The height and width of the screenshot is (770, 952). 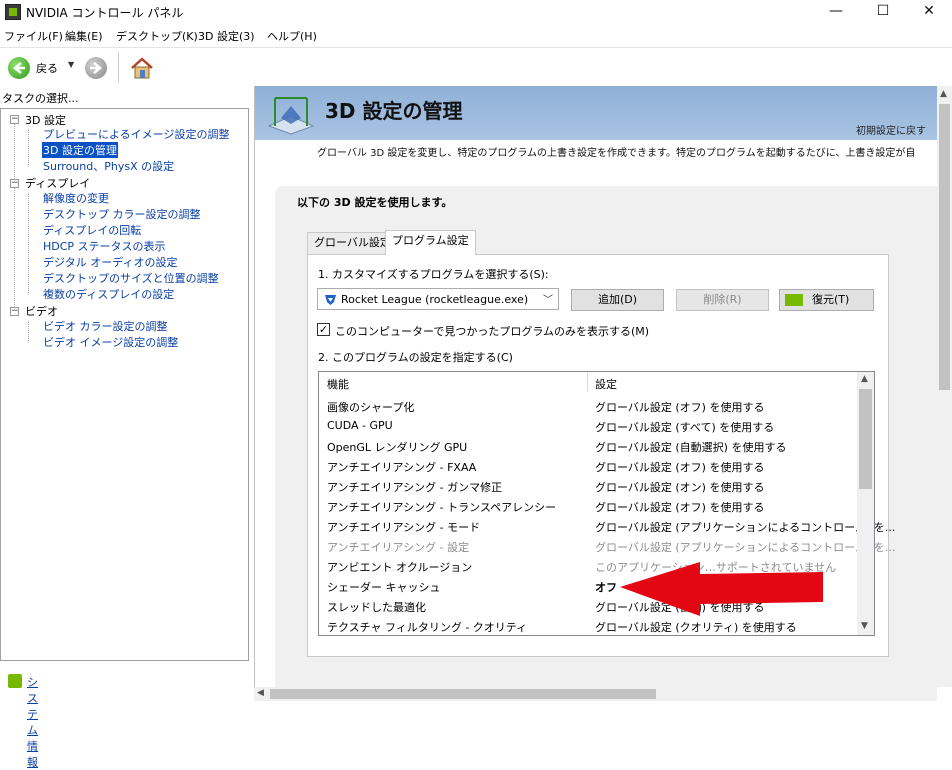 What do you see at coordinates (722, 590) in the screenshot?
I see `red-arrow-annotation` at bounding box center [722, 590].